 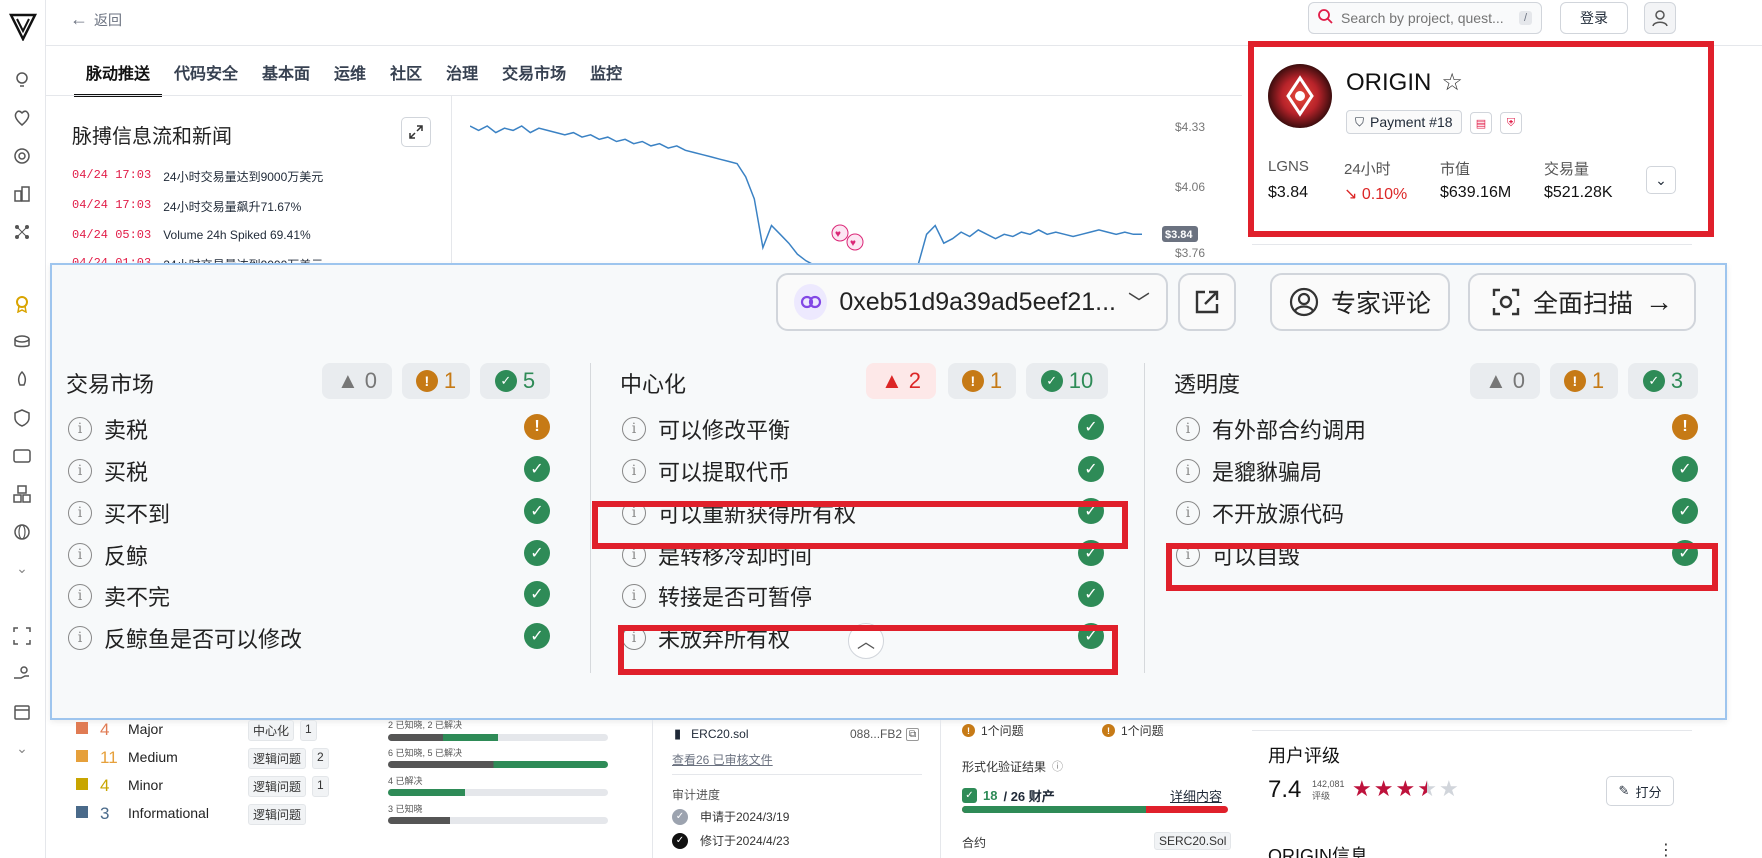 What do you see at coordinates (405, 809) in the screenshot?
I see `finding-note: 3 已知晓` at bounding box center [405, 809].